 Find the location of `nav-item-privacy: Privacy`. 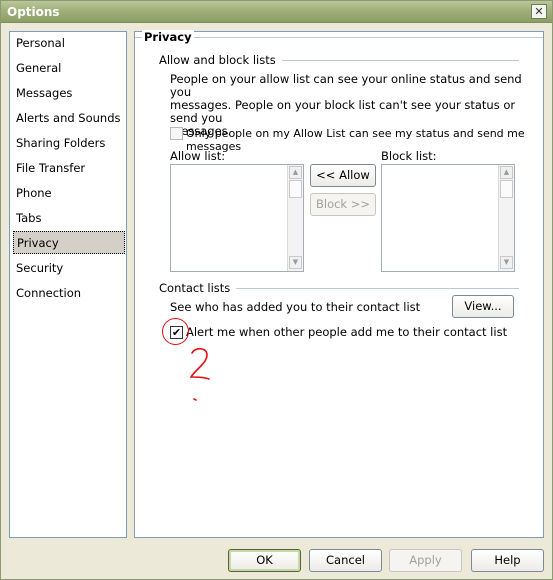

nav-item-privacy: Privacy is located at coordinates (69, 242).